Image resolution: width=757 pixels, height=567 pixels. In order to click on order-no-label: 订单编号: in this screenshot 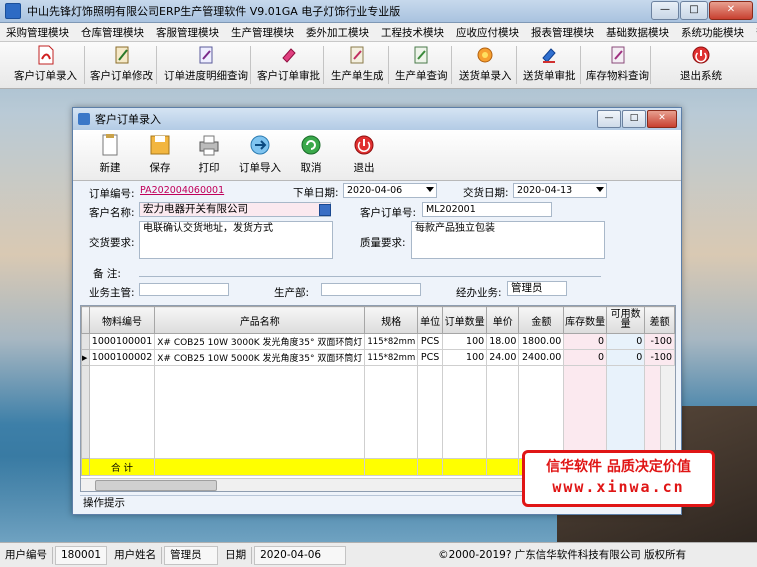, I will do `click(112, 194)`.